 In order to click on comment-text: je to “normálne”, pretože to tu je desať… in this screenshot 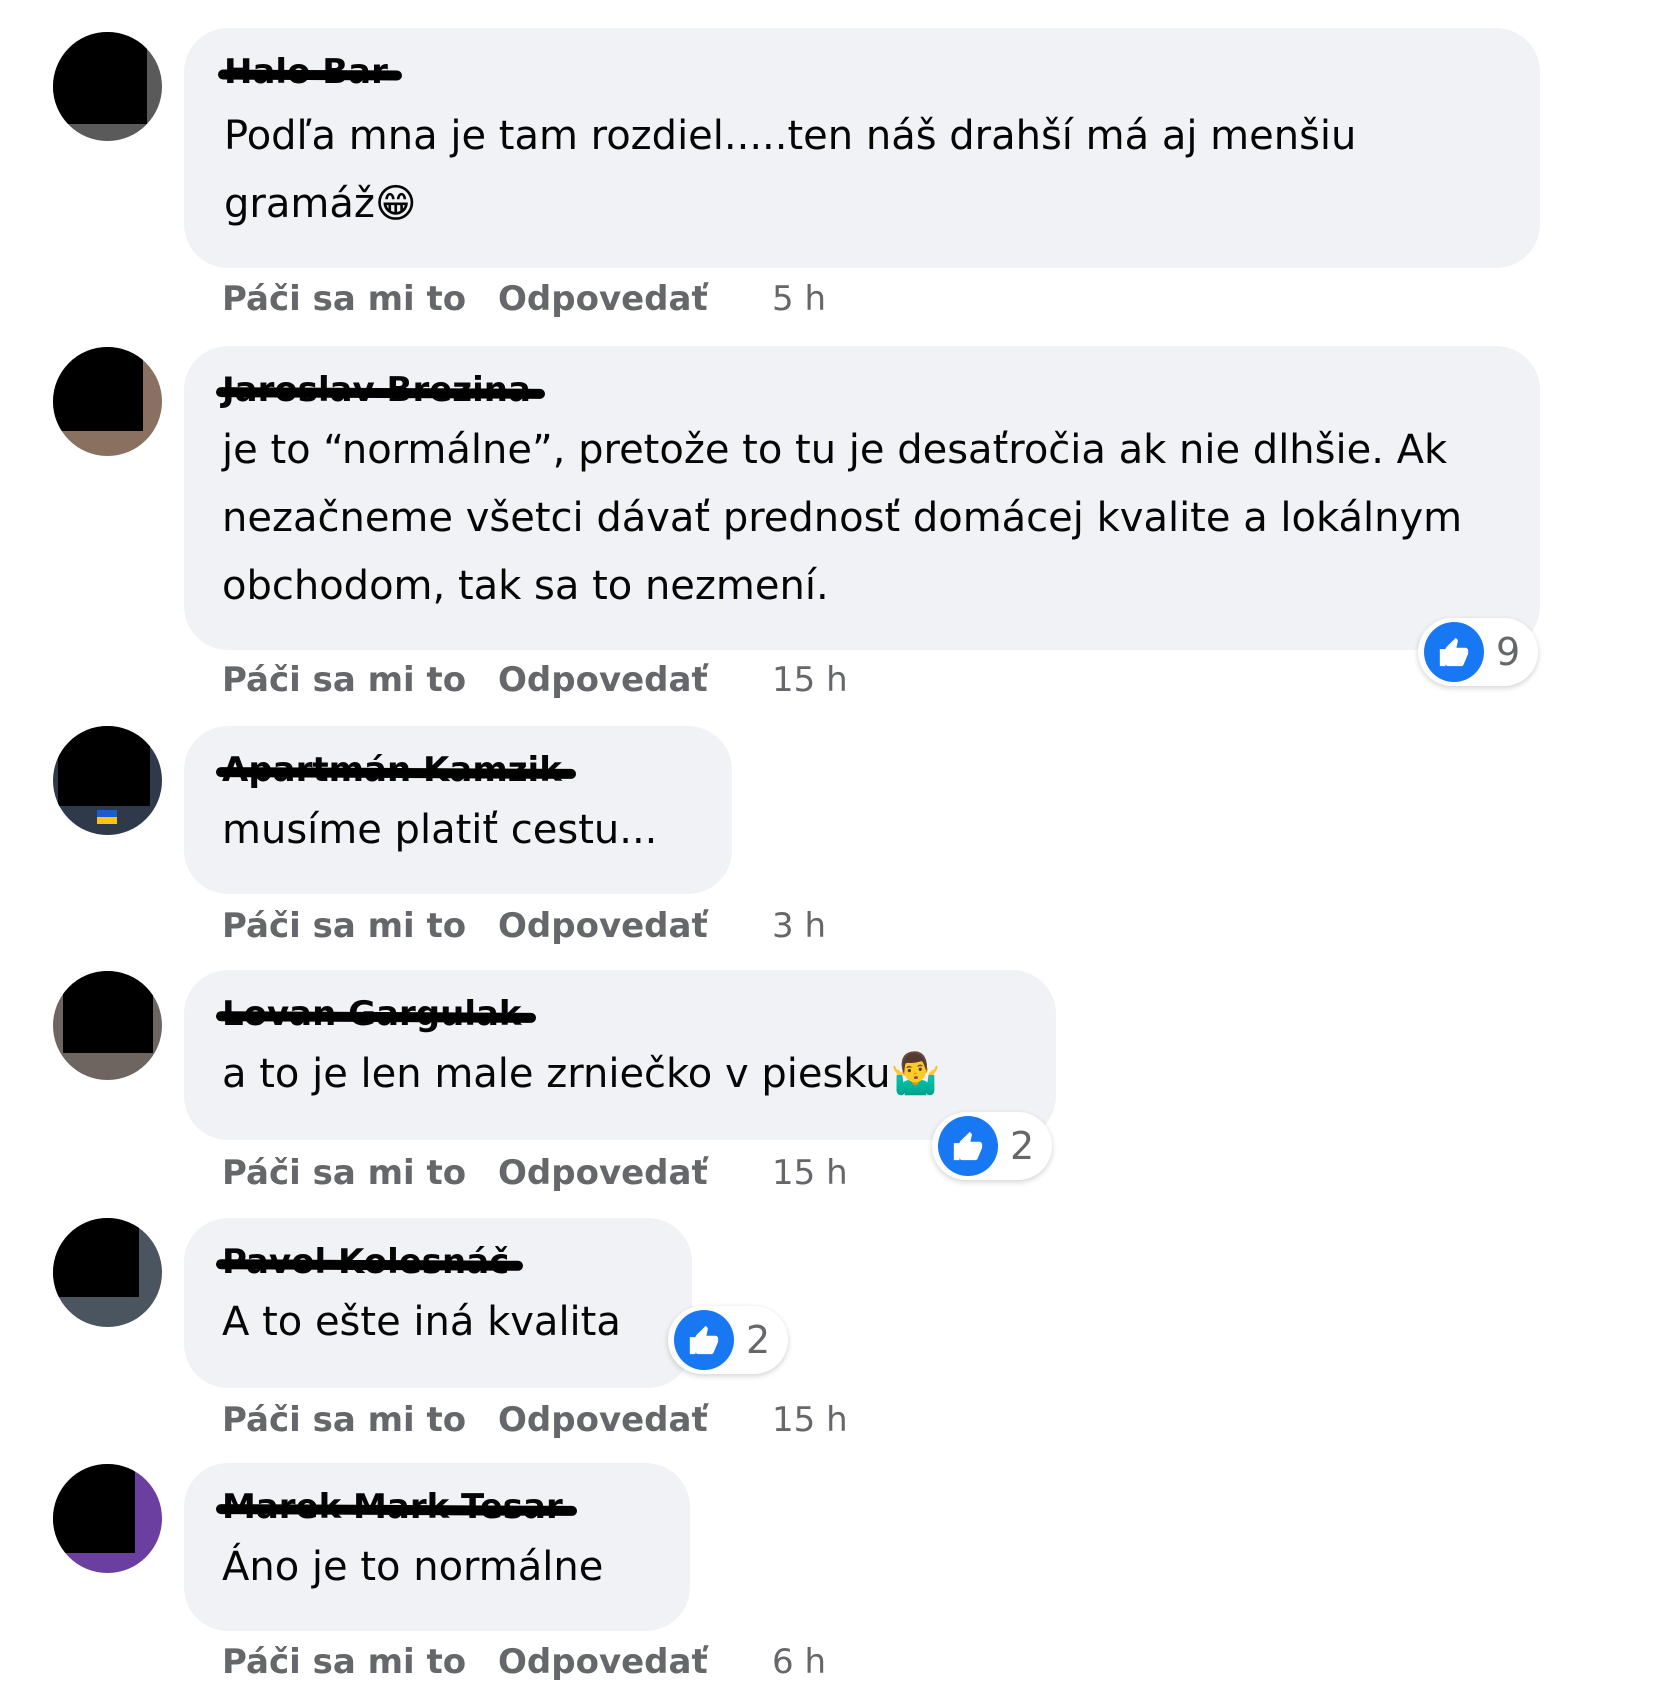, I will do `click(842, 518)`.